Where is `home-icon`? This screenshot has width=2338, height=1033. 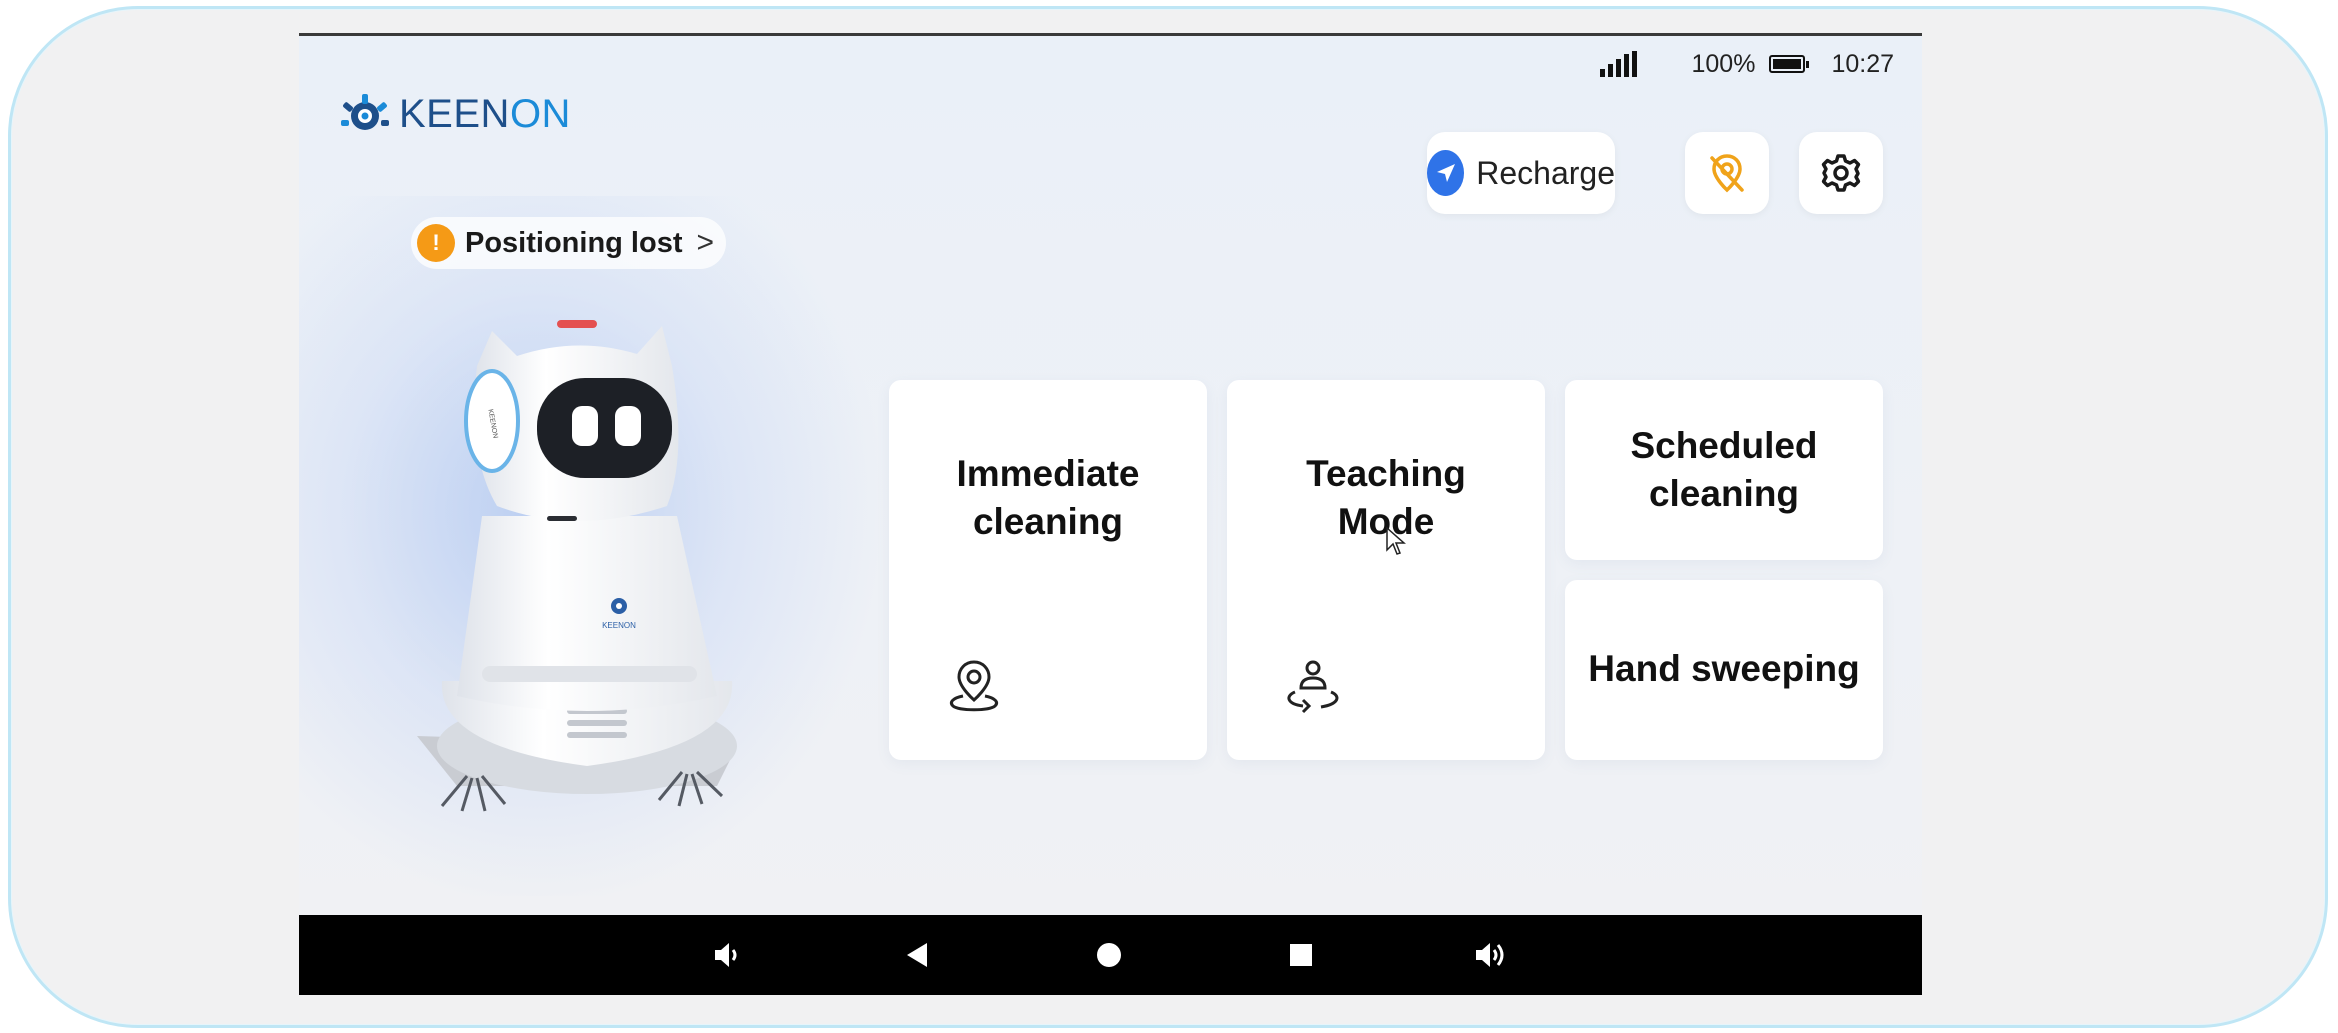
home-icon is located at coordinates (1109, 955).